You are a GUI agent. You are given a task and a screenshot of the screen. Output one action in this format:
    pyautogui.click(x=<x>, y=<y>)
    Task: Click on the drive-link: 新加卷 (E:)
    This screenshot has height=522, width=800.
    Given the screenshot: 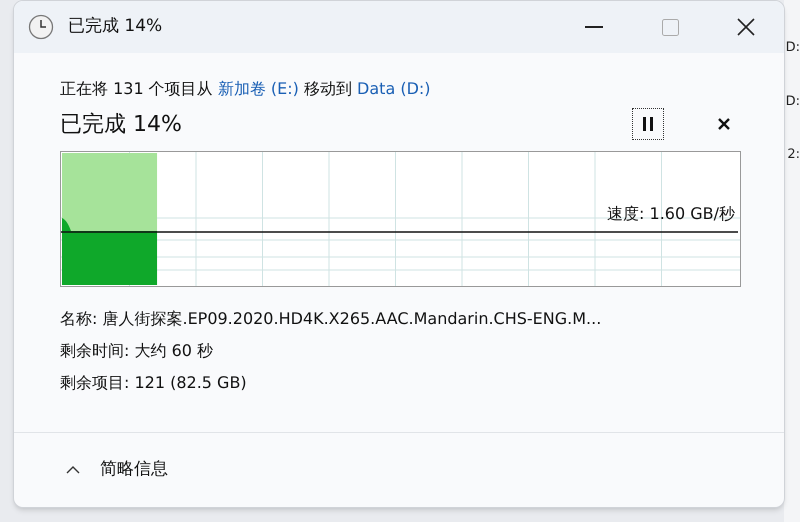 What is the action you would take?
    pyautogui.click(x=258, y=88)
    